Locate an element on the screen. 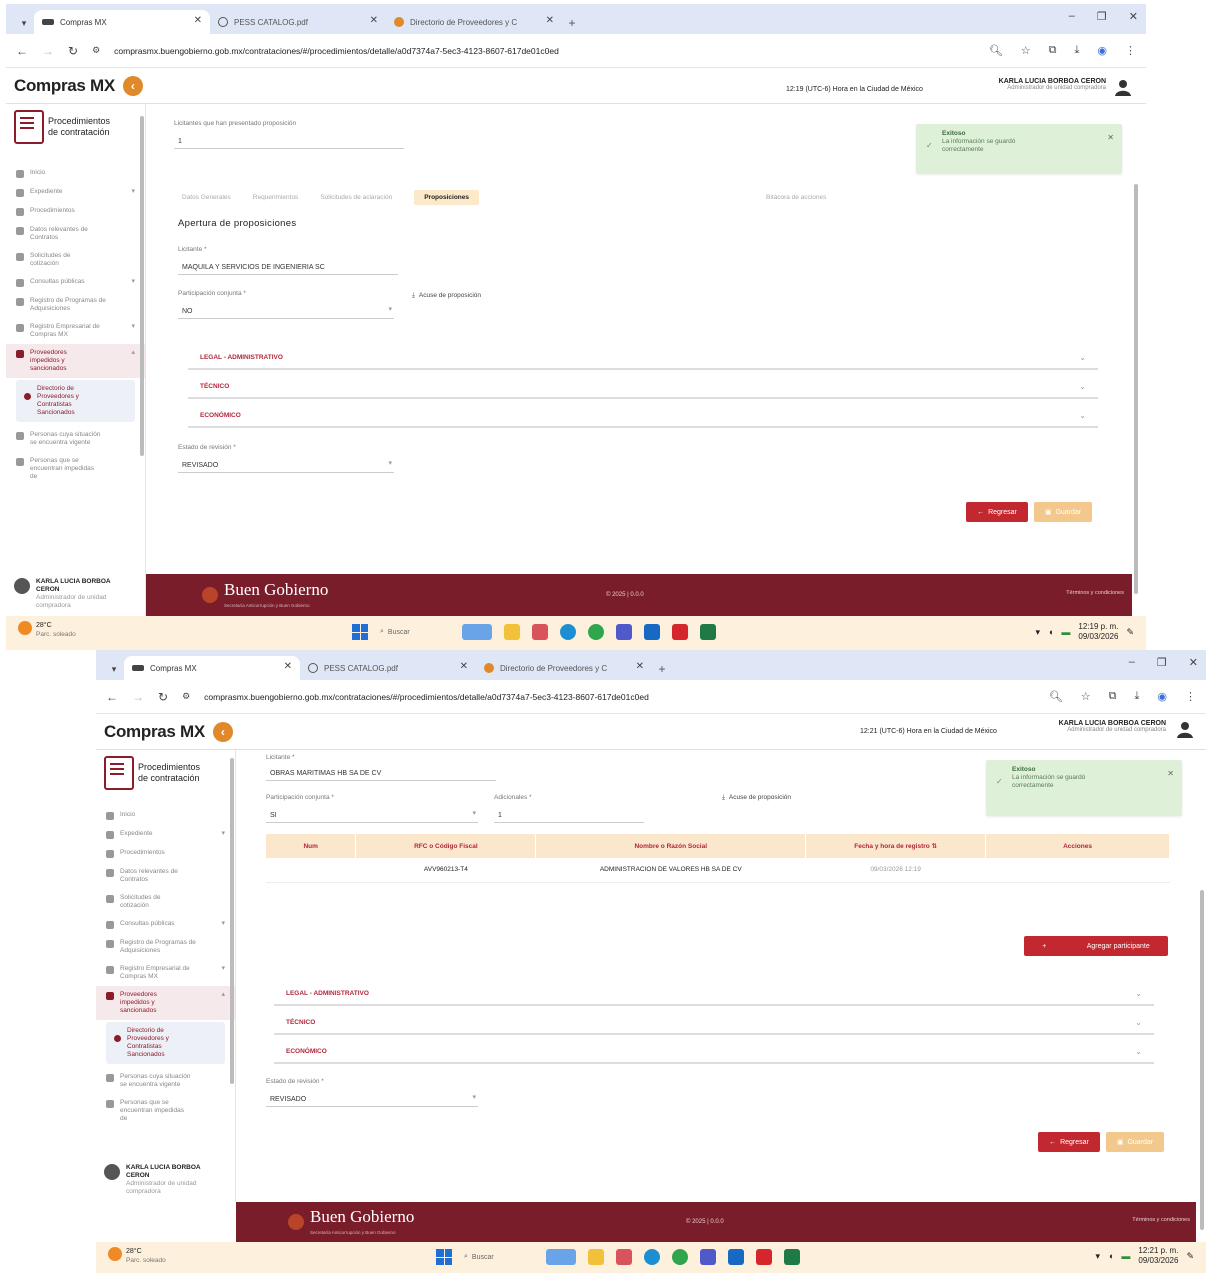 This screenshot has height=1273, width=1206. tab-bitacora: Bitácora de acciones is located at coordinates (796, 197).